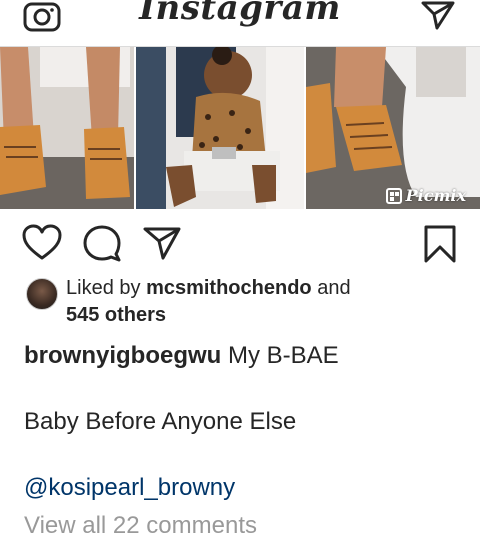 This screenshot has width=480, height=542. What do you see at coordinates (67, 128) in the screenshot?
I see `media-panel-feet` at bounding box center [67, 128].